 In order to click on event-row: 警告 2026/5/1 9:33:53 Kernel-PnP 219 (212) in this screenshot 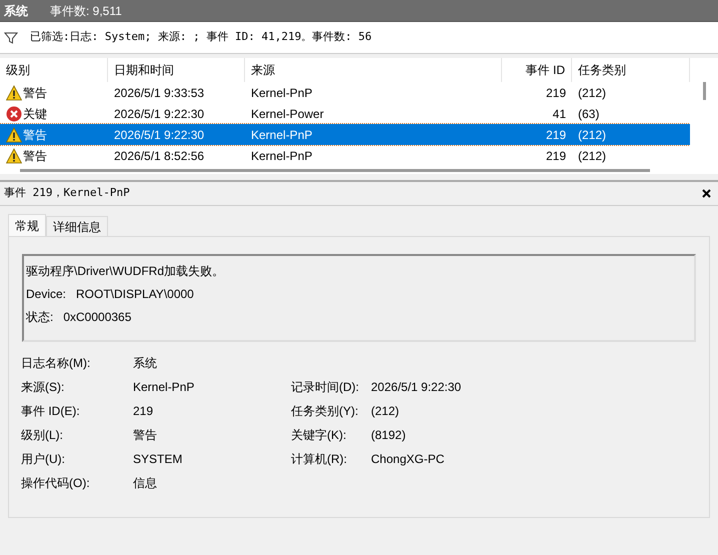, I will do `click(345, 92)`.